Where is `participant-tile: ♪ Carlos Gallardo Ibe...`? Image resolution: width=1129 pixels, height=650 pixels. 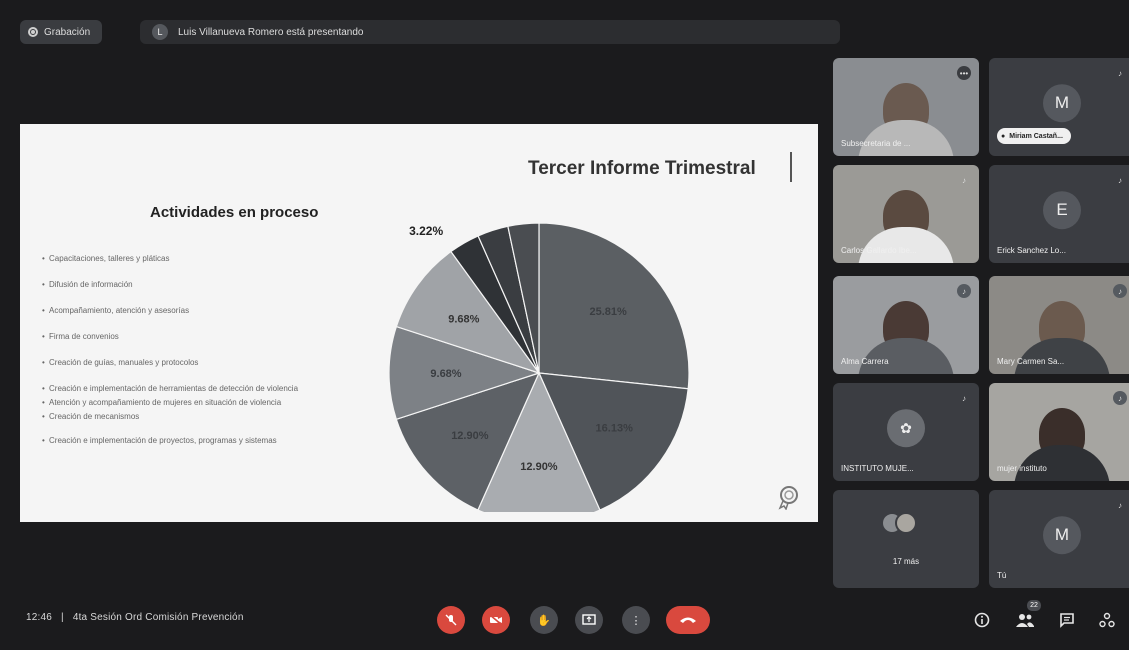
participant-tile: ♪ Carlos Gallardo Ibe... is located at coordinates (906, 214).